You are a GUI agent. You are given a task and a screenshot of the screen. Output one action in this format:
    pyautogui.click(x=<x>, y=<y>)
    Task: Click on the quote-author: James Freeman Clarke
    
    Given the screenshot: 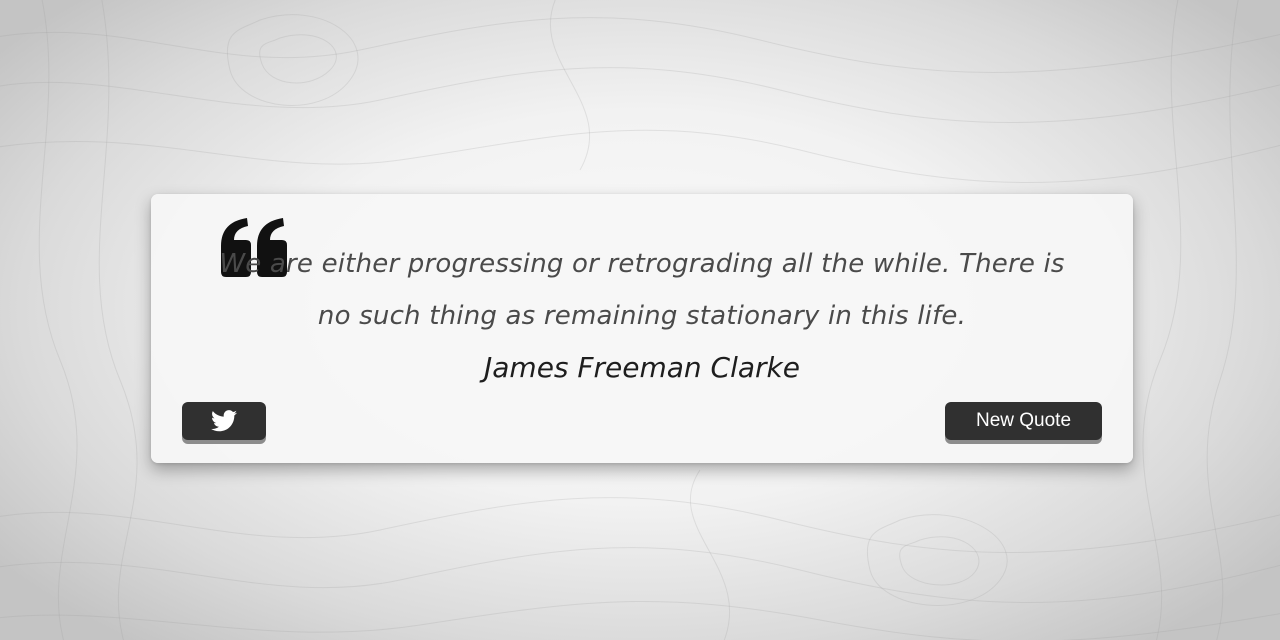 What is the action you would take?
    pyautogui.click(x=642, y=367)
    